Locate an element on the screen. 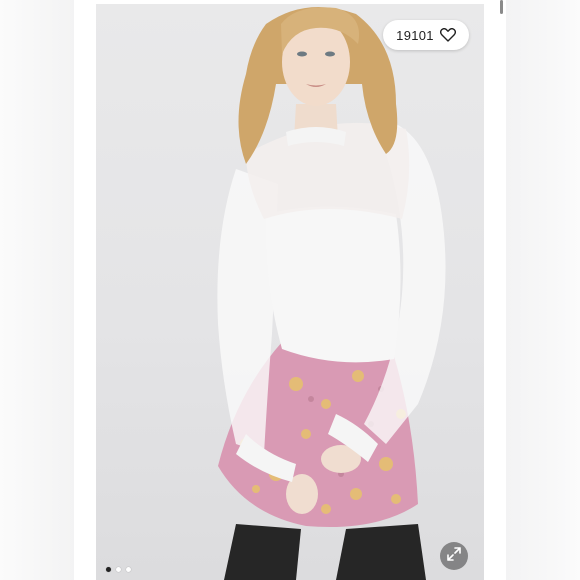 Image resolution: width=580 pixels, height=580 pixels. like-button: 19101 is located at coordinates (426, 35).